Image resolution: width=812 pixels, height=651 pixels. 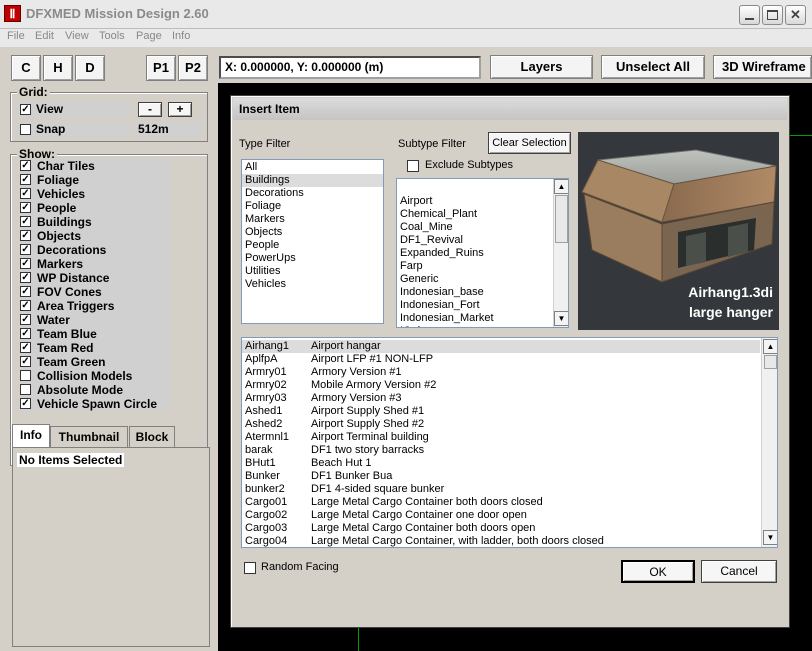 I want to click on table-row: Atermnl1 Airport Terminal building, so click(x=501, y=437).